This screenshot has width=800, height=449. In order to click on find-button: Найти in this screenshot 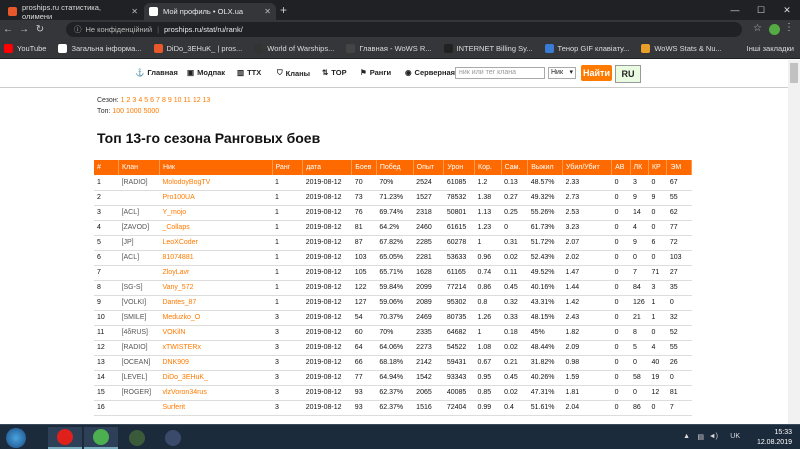, I will do `click(596, 73)`.